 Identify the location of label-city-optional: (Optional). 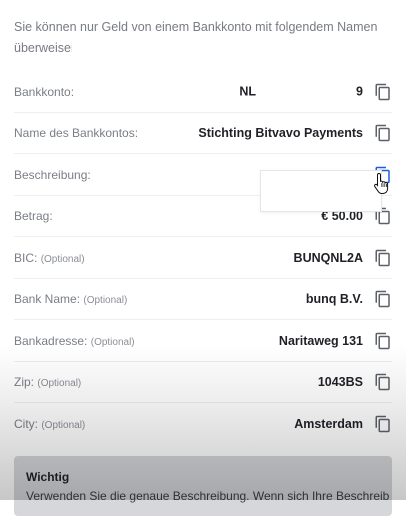
(63, 425).